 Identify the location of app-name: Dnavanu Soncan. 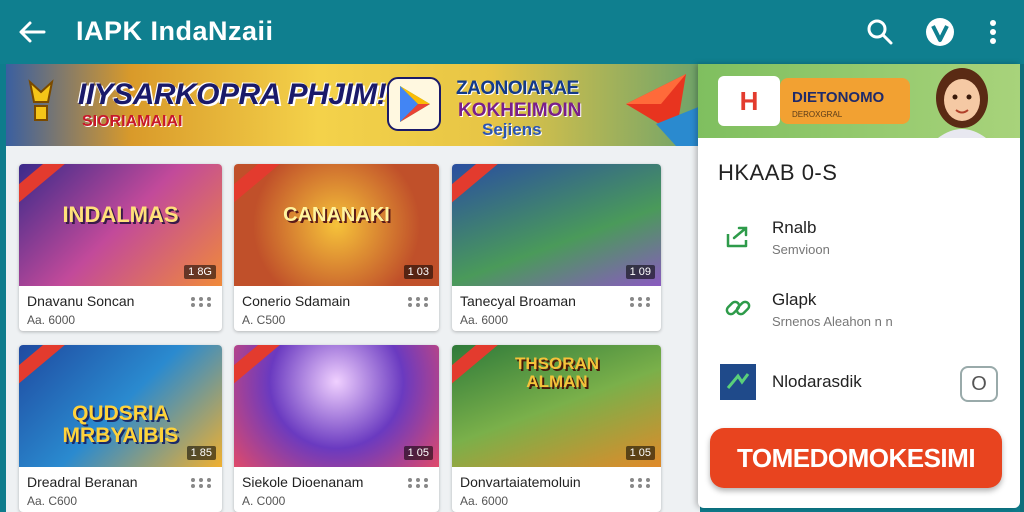
(81, 301).